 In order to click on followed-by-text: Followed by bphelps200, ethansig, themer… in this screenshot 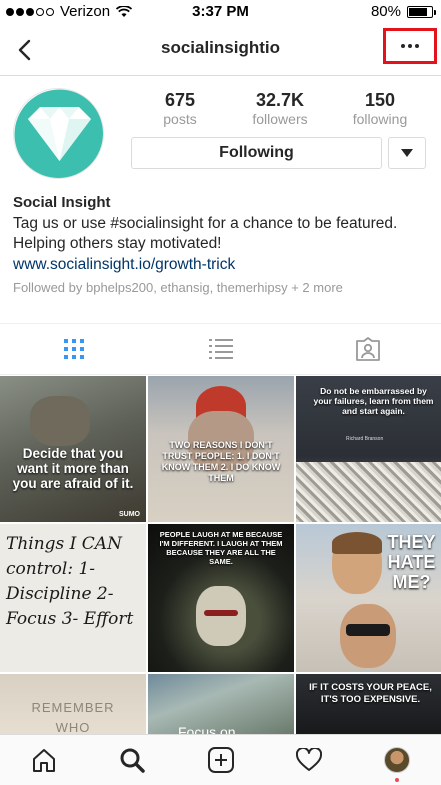, I will do `click(223, 287)`.